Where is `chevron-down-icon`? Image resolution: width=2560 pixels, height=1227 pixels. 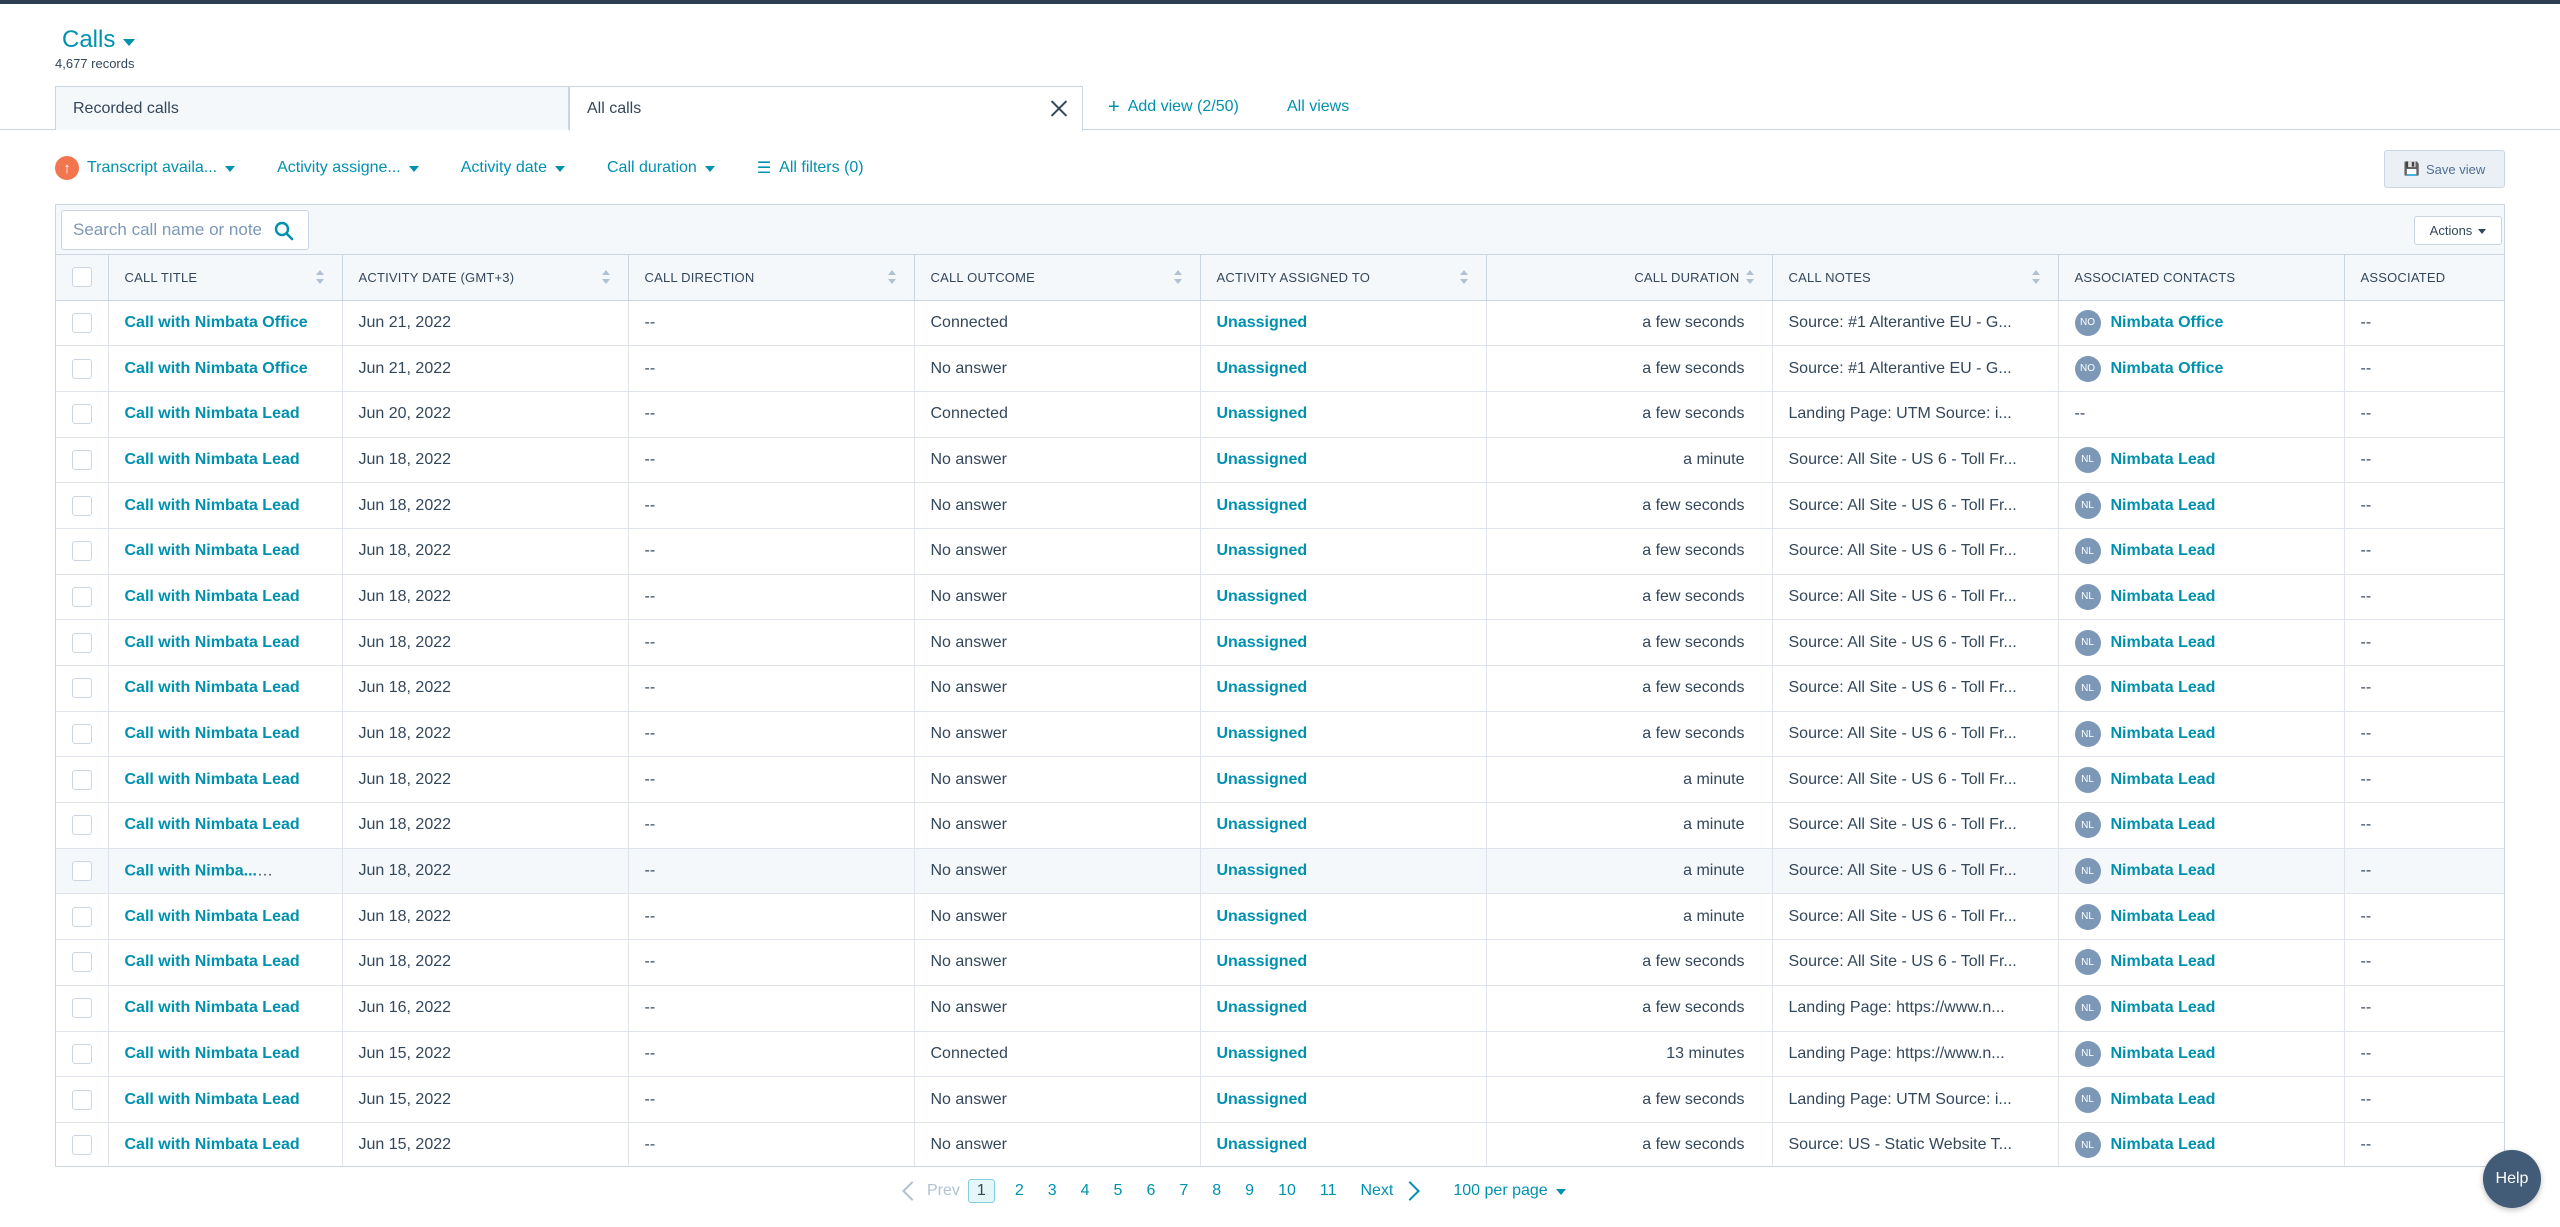 chevron-down-icon is located at coordinates (129, 42).